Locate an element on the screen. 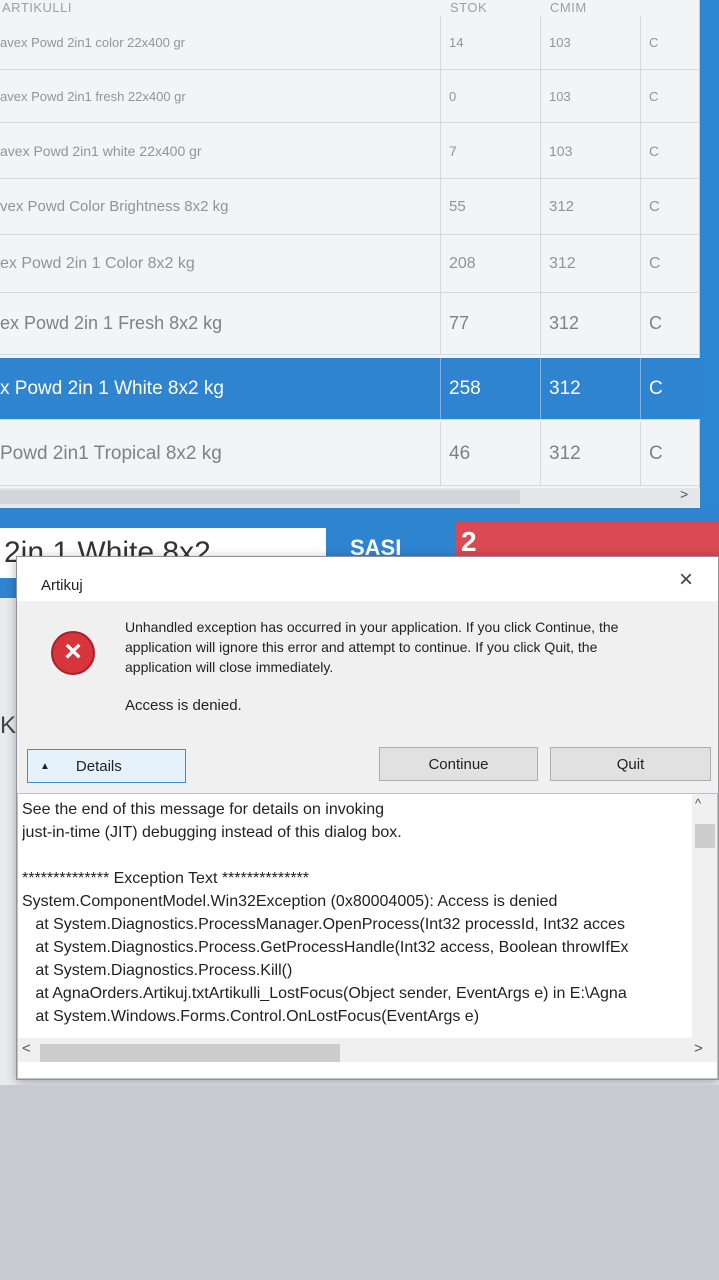 The width and height of the screenshot is (719, 1280). cell-name: avex Powd 2in1 color 22x400 gr is located at coordinates (93, 42).